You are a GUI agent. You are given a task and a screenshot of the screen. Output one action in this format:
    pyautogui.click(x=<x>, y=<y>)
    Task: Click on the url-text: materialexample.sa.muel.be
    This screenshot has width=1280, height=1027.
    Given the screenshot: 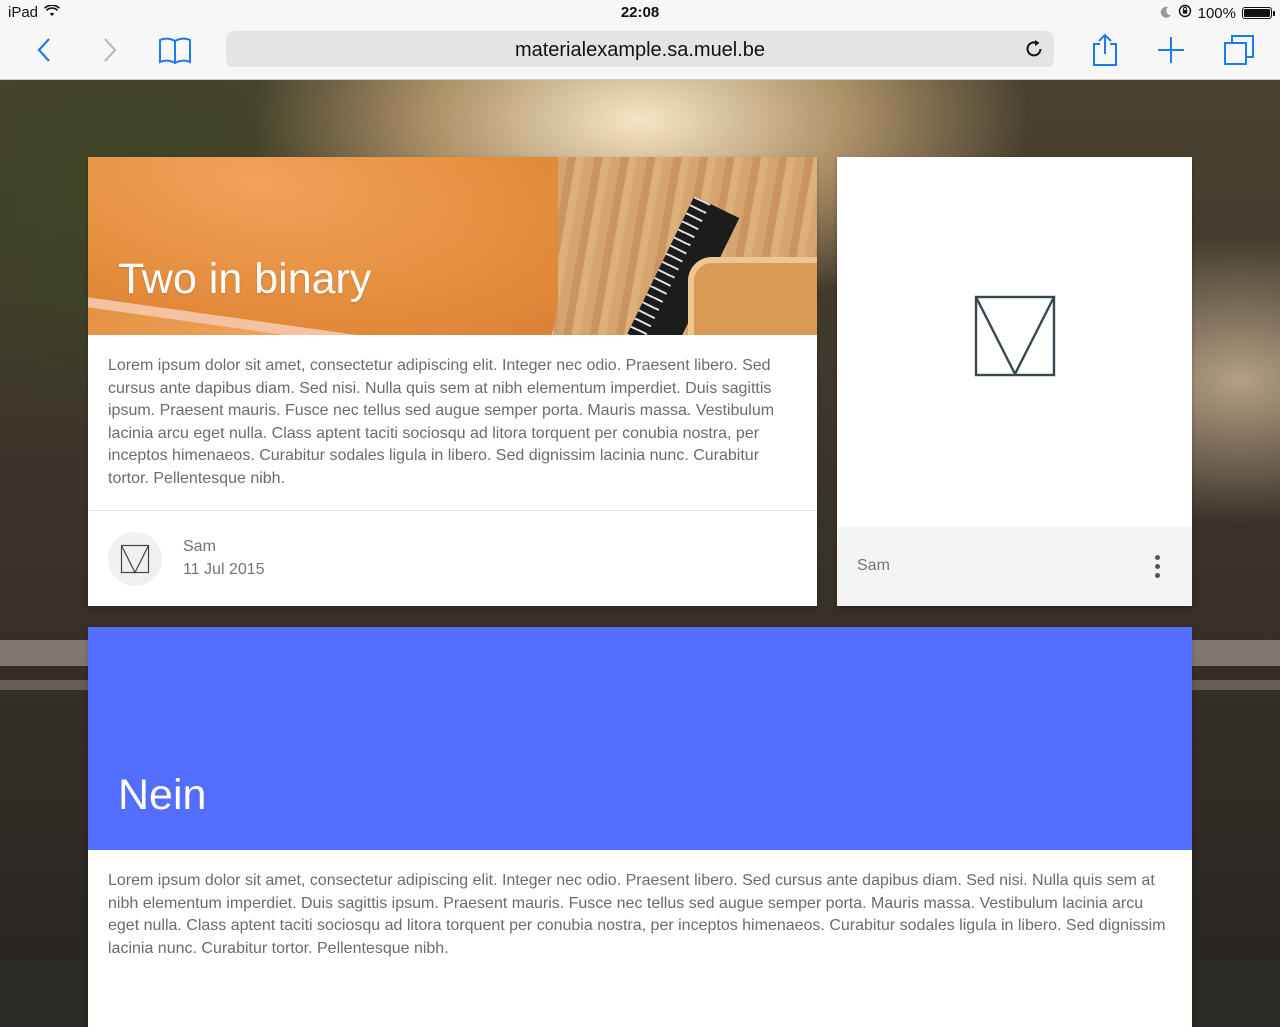 What is the action you would take?
    pyautogui.click(x=640, y=50)
    